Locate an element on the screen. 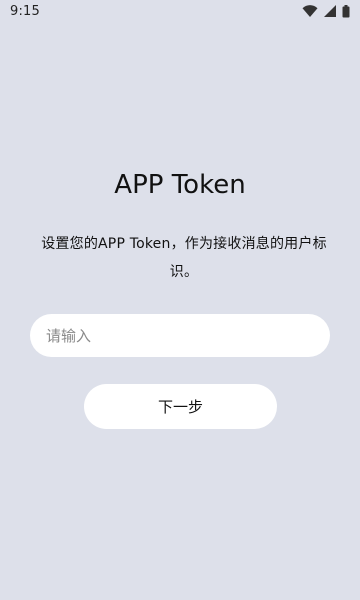 This screenshot has height=600, width=360. token-input is located at coordinates (180, 335).